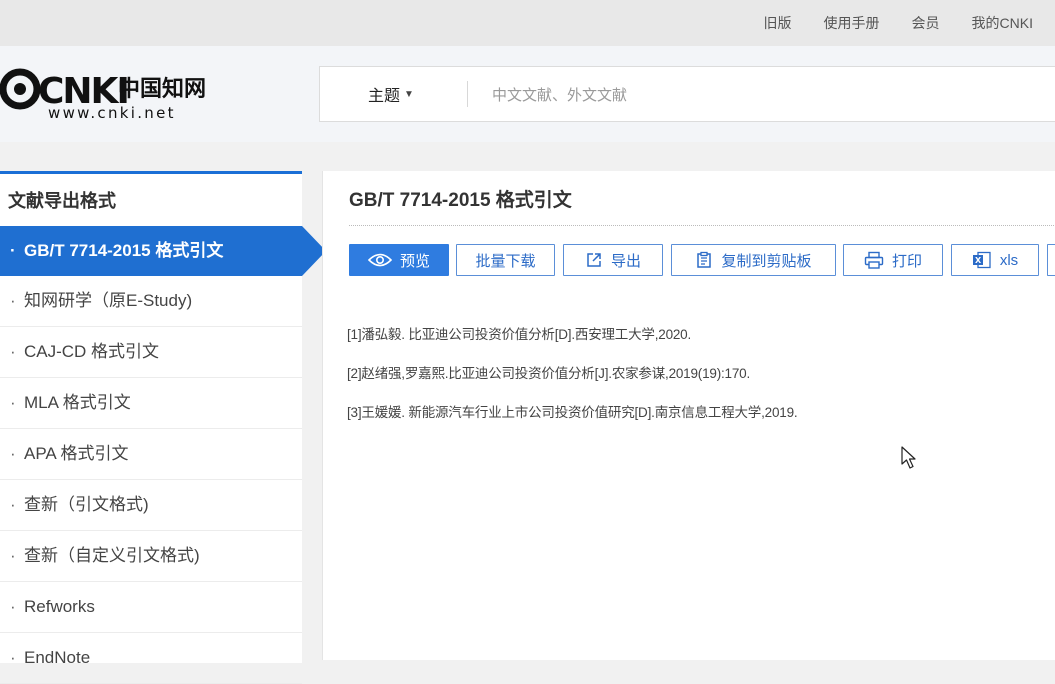 This screenshot has height=684, width=1055. Describe the element at coordinates (103, 95) in the screenshot. I see `cnki-logo-icon: CNKI 中国知网 www.cnki.net` at that location.